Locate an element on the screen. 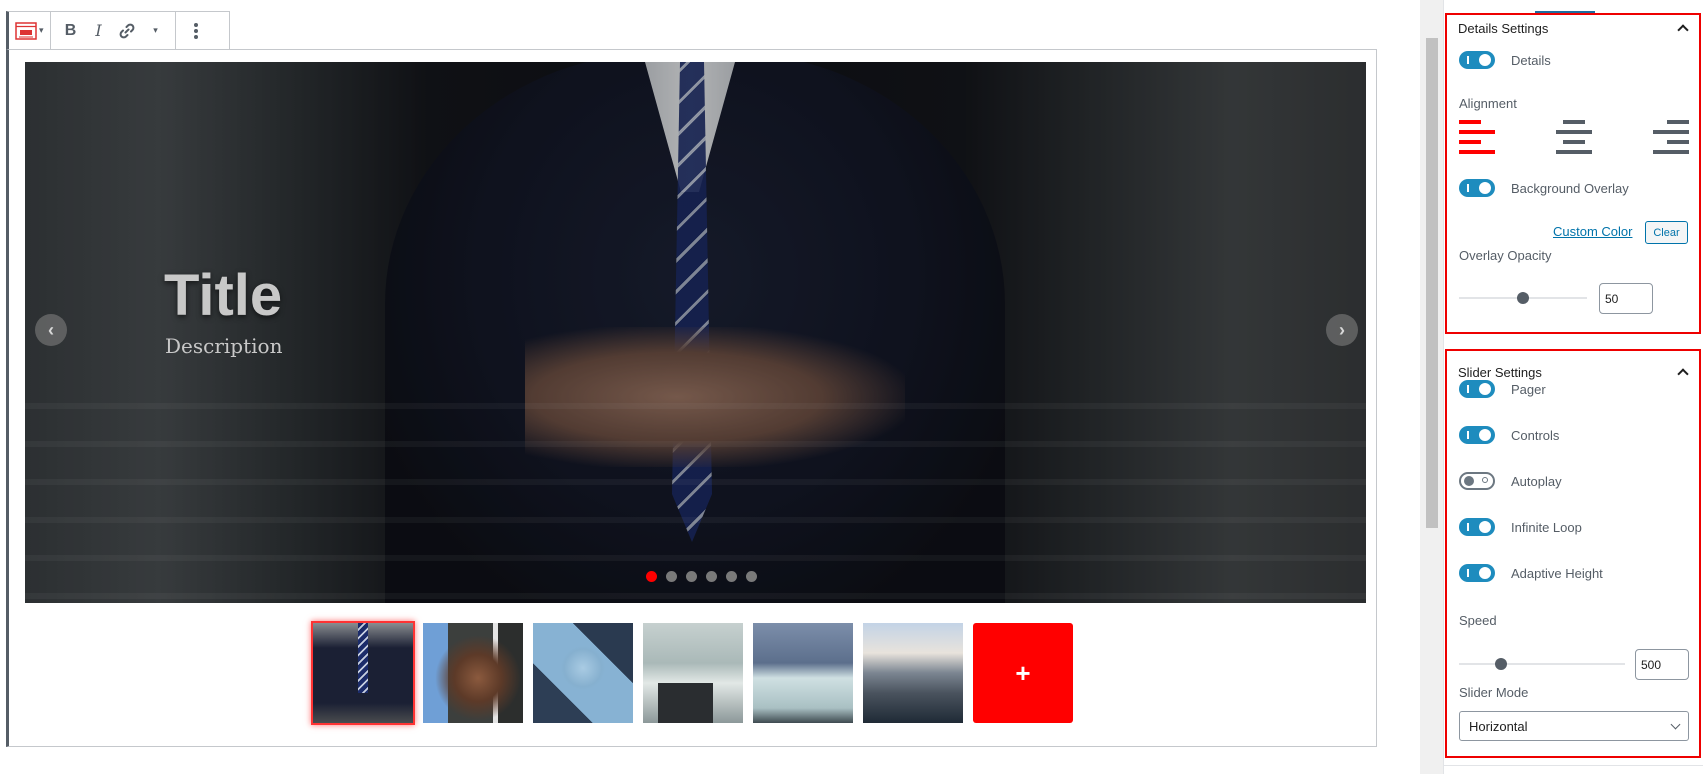  block-switcher-group: ▾ is located at coordinates (30, 30).